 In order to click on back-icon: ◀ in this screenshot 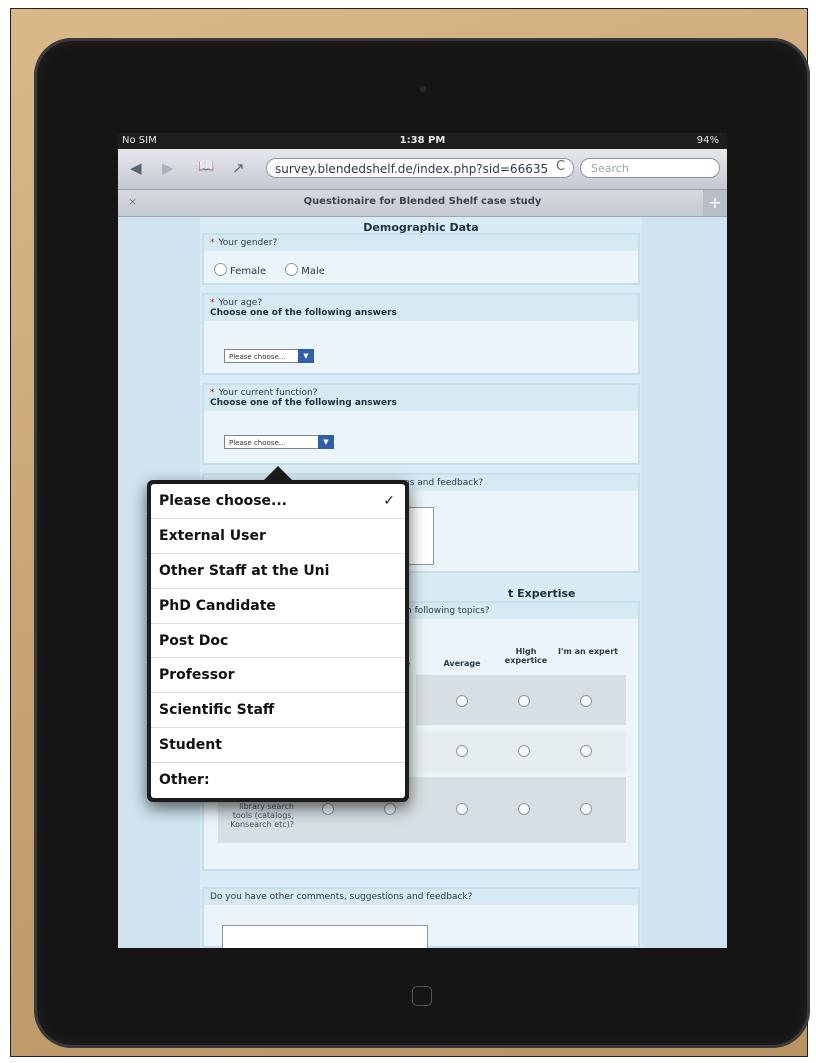, I will do `click(136, 168)`.